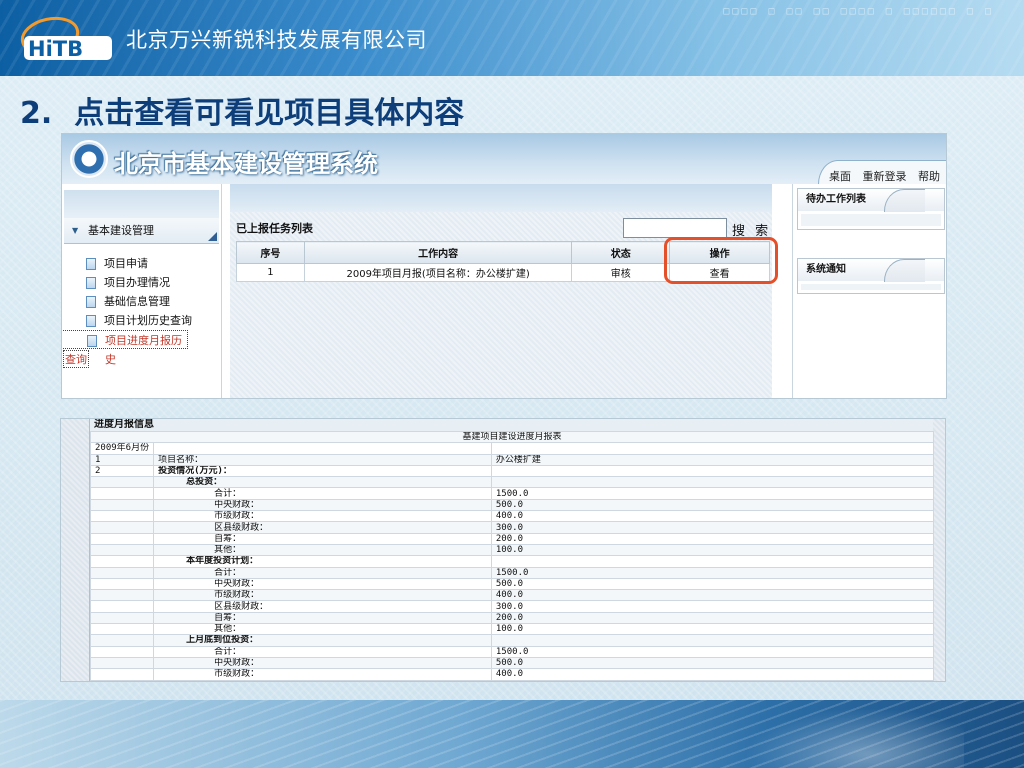  Describe the element at coordinates (122, 459) in the screenshot. I see `row-index-cell: 1` at that location.